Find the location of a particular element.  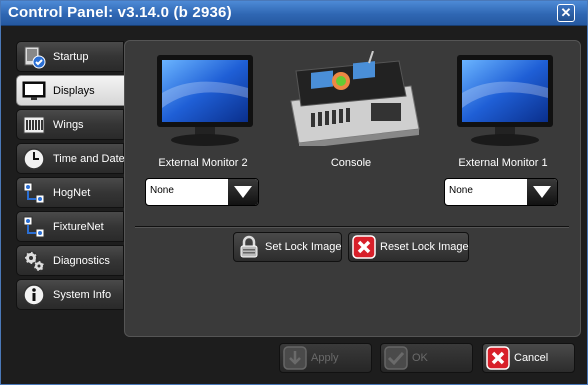

set-lock-image-label: Set Lock Image is located at coordinates (303, 247).